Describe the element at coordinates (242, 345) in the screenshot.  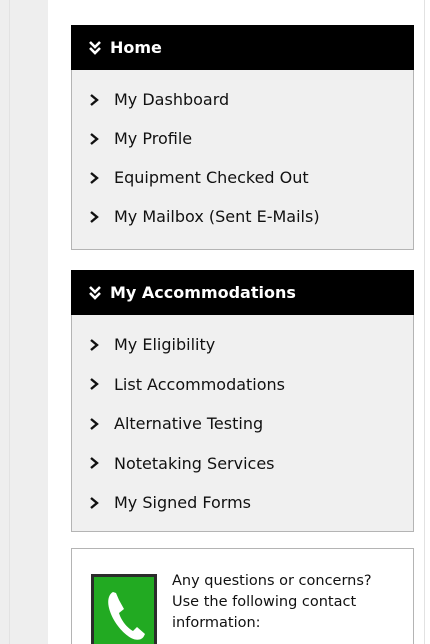
I see `menu-item-my-eligibility: My Eligibility` at that location.